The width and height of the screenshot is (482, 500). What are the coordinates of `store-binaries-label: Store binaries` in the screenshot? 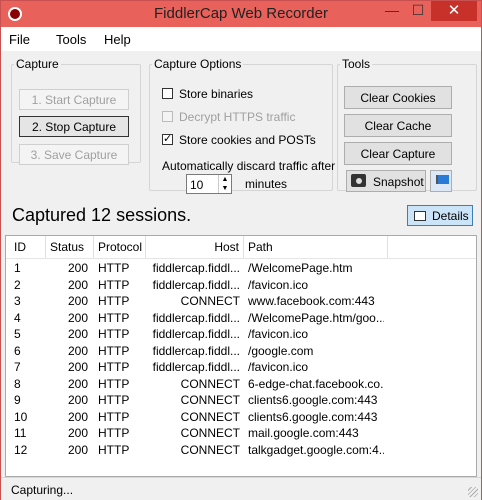 It's located at (216, 94).